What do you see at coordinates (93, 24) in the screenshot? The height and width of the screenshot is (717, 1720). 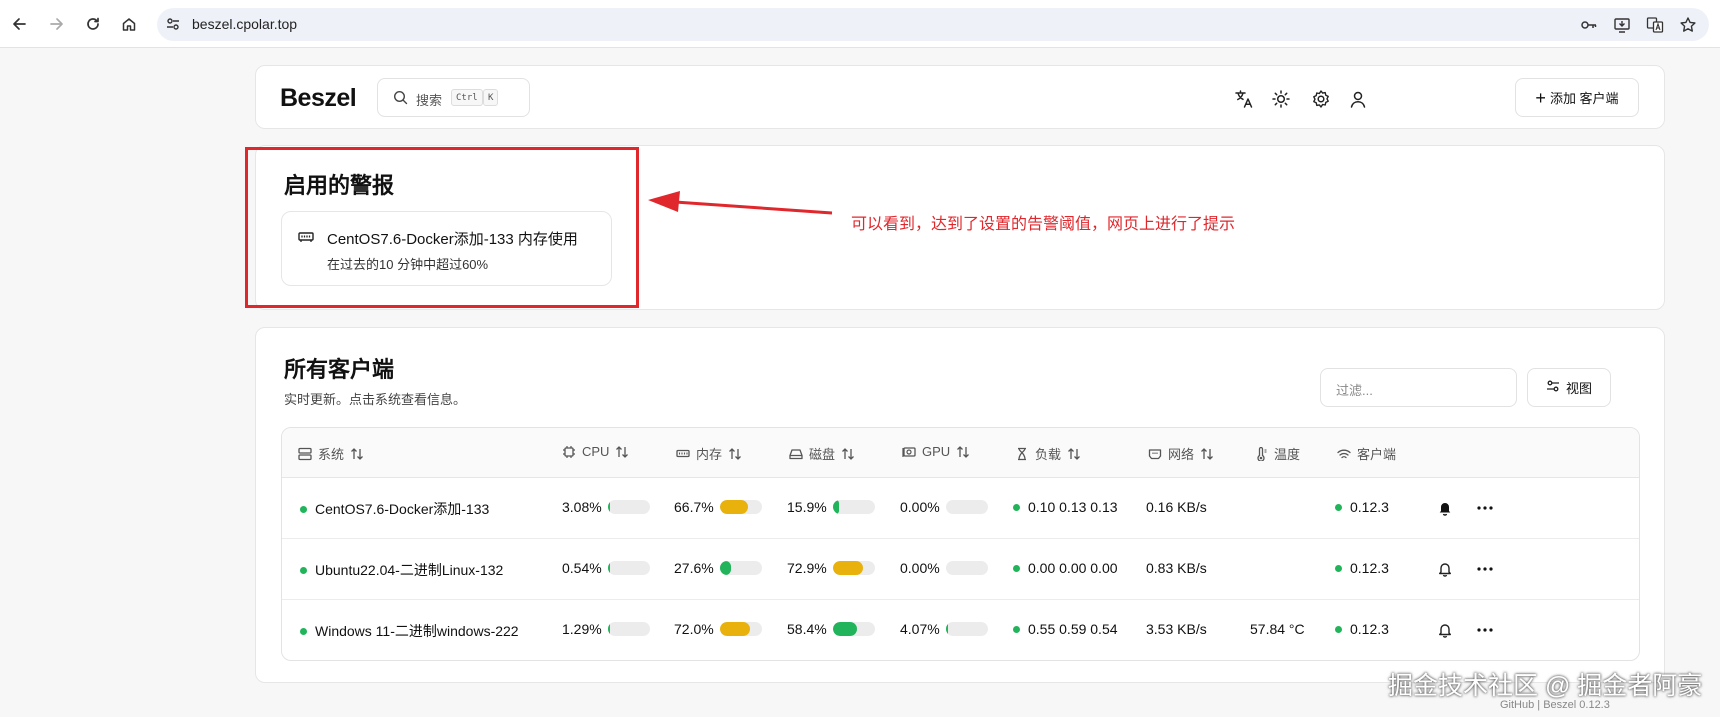 I see `reload-icon` at bounding box center [93, 24].